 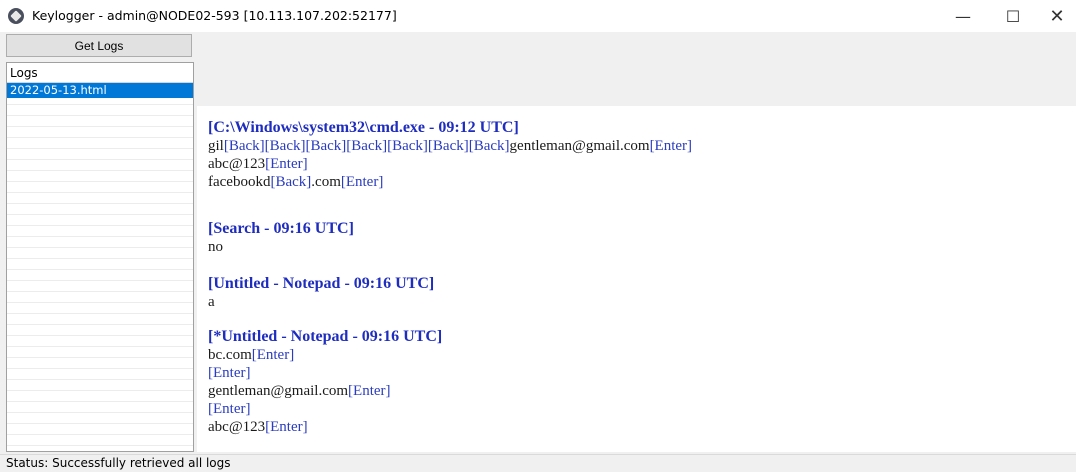 I want to click on log-block: [Untitled - Notepad - 09:16 UTC] a, so click(x=637, y=292).